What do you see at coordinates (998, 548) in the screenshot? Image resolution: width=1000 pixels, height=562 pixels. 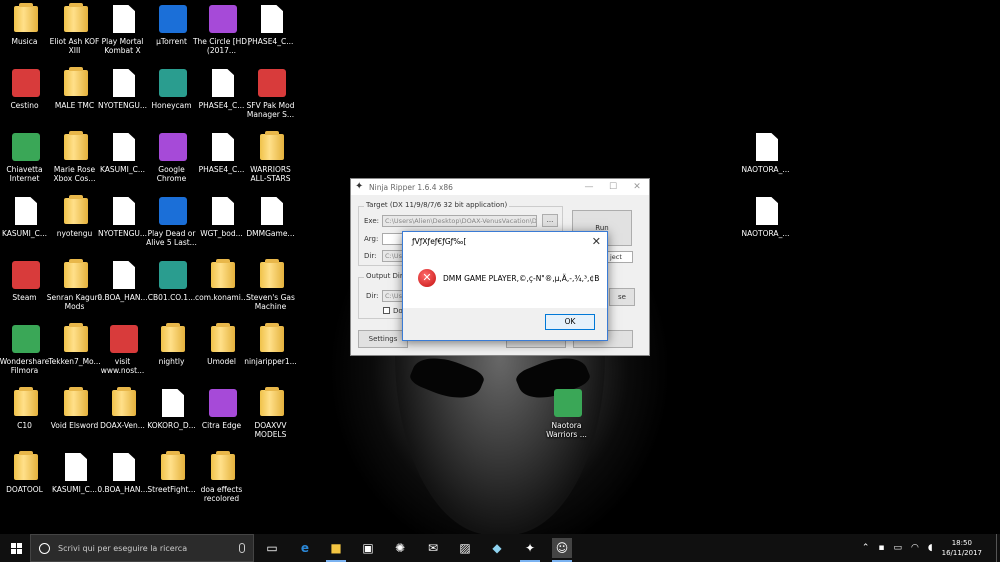 I see `show-desktop-button` at bounding box center [998, 548].